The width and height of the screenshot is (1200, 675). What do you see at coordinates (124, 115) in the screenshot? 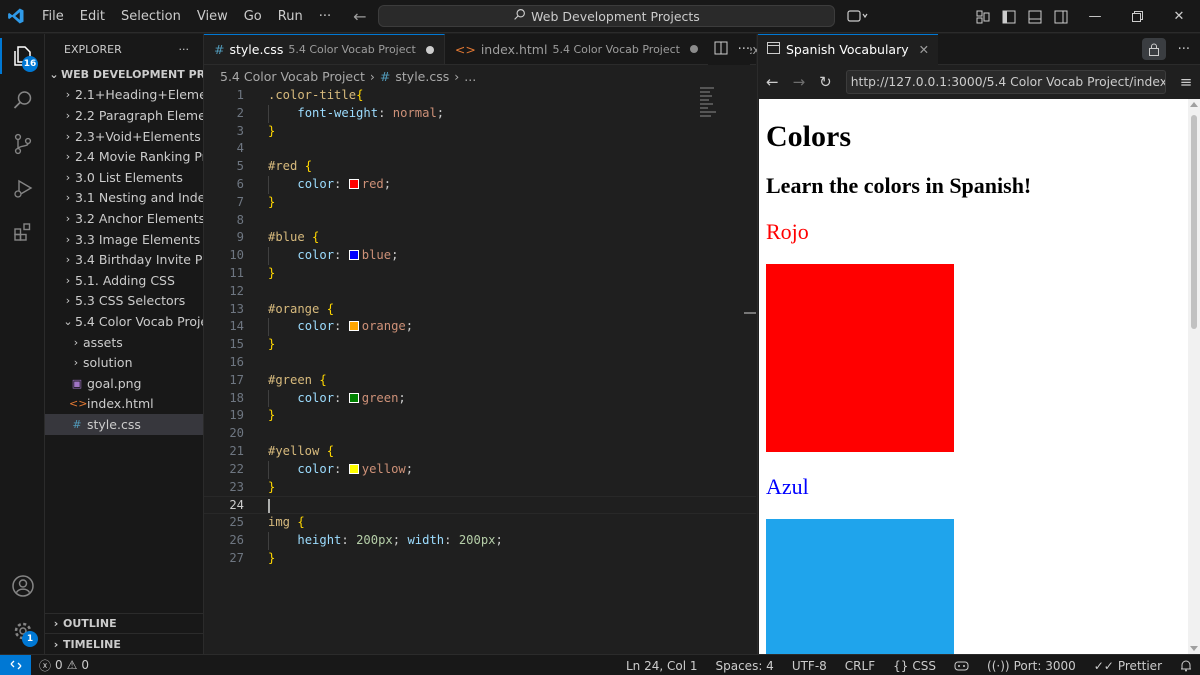
I see `folder-item: › 2.2 Paragraph Element` at bounding box center [124, 115].